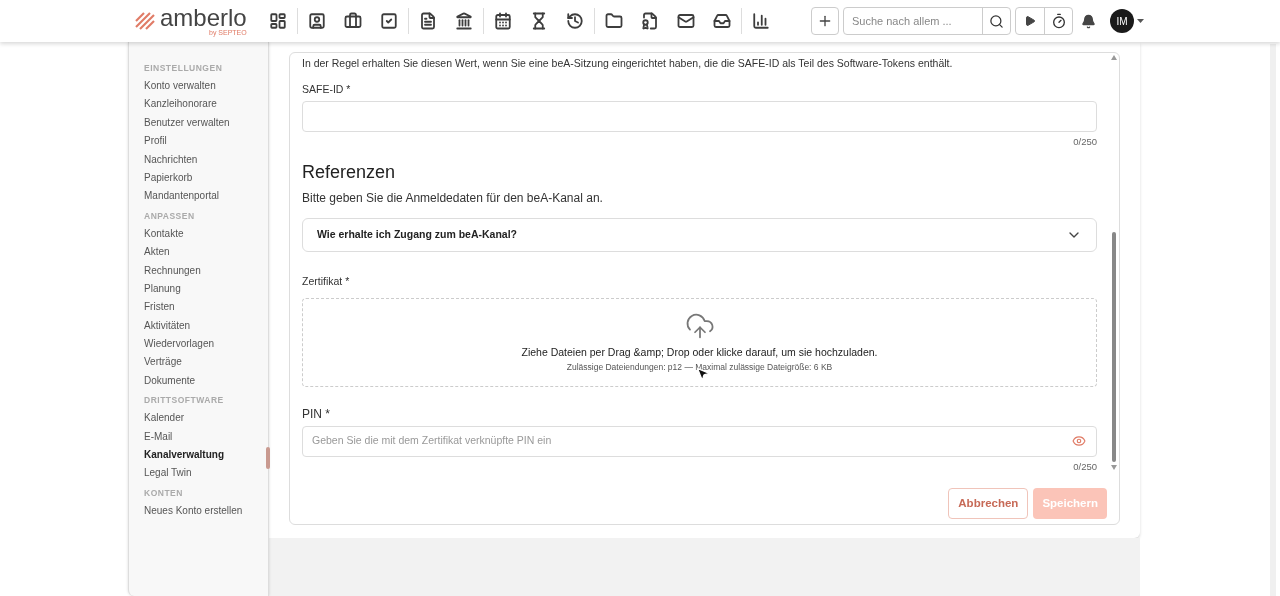  What do you see at coordinates (1114, 262) in the screenshot?
I see `scrollbar` at bounding box center [1114, 262].